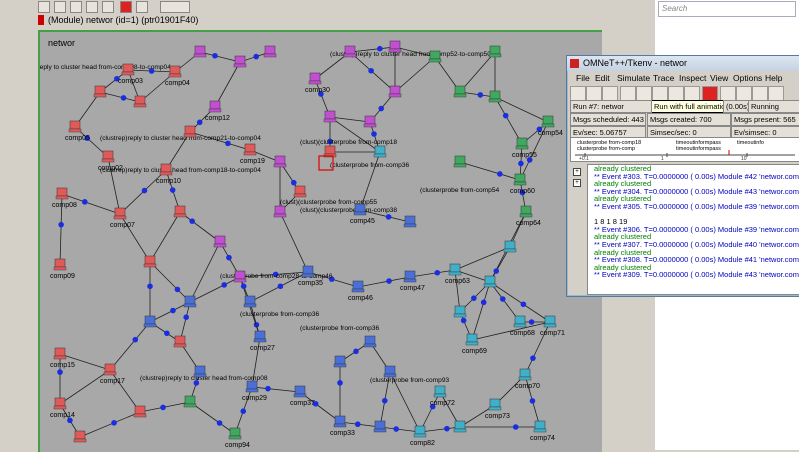 Image resolution: width=799 pixels, height=452 pixels. What do you see at coordinates (412, 281) in the screenshot?
I see `computer-node: comp47` at bounding box center [412, 281].